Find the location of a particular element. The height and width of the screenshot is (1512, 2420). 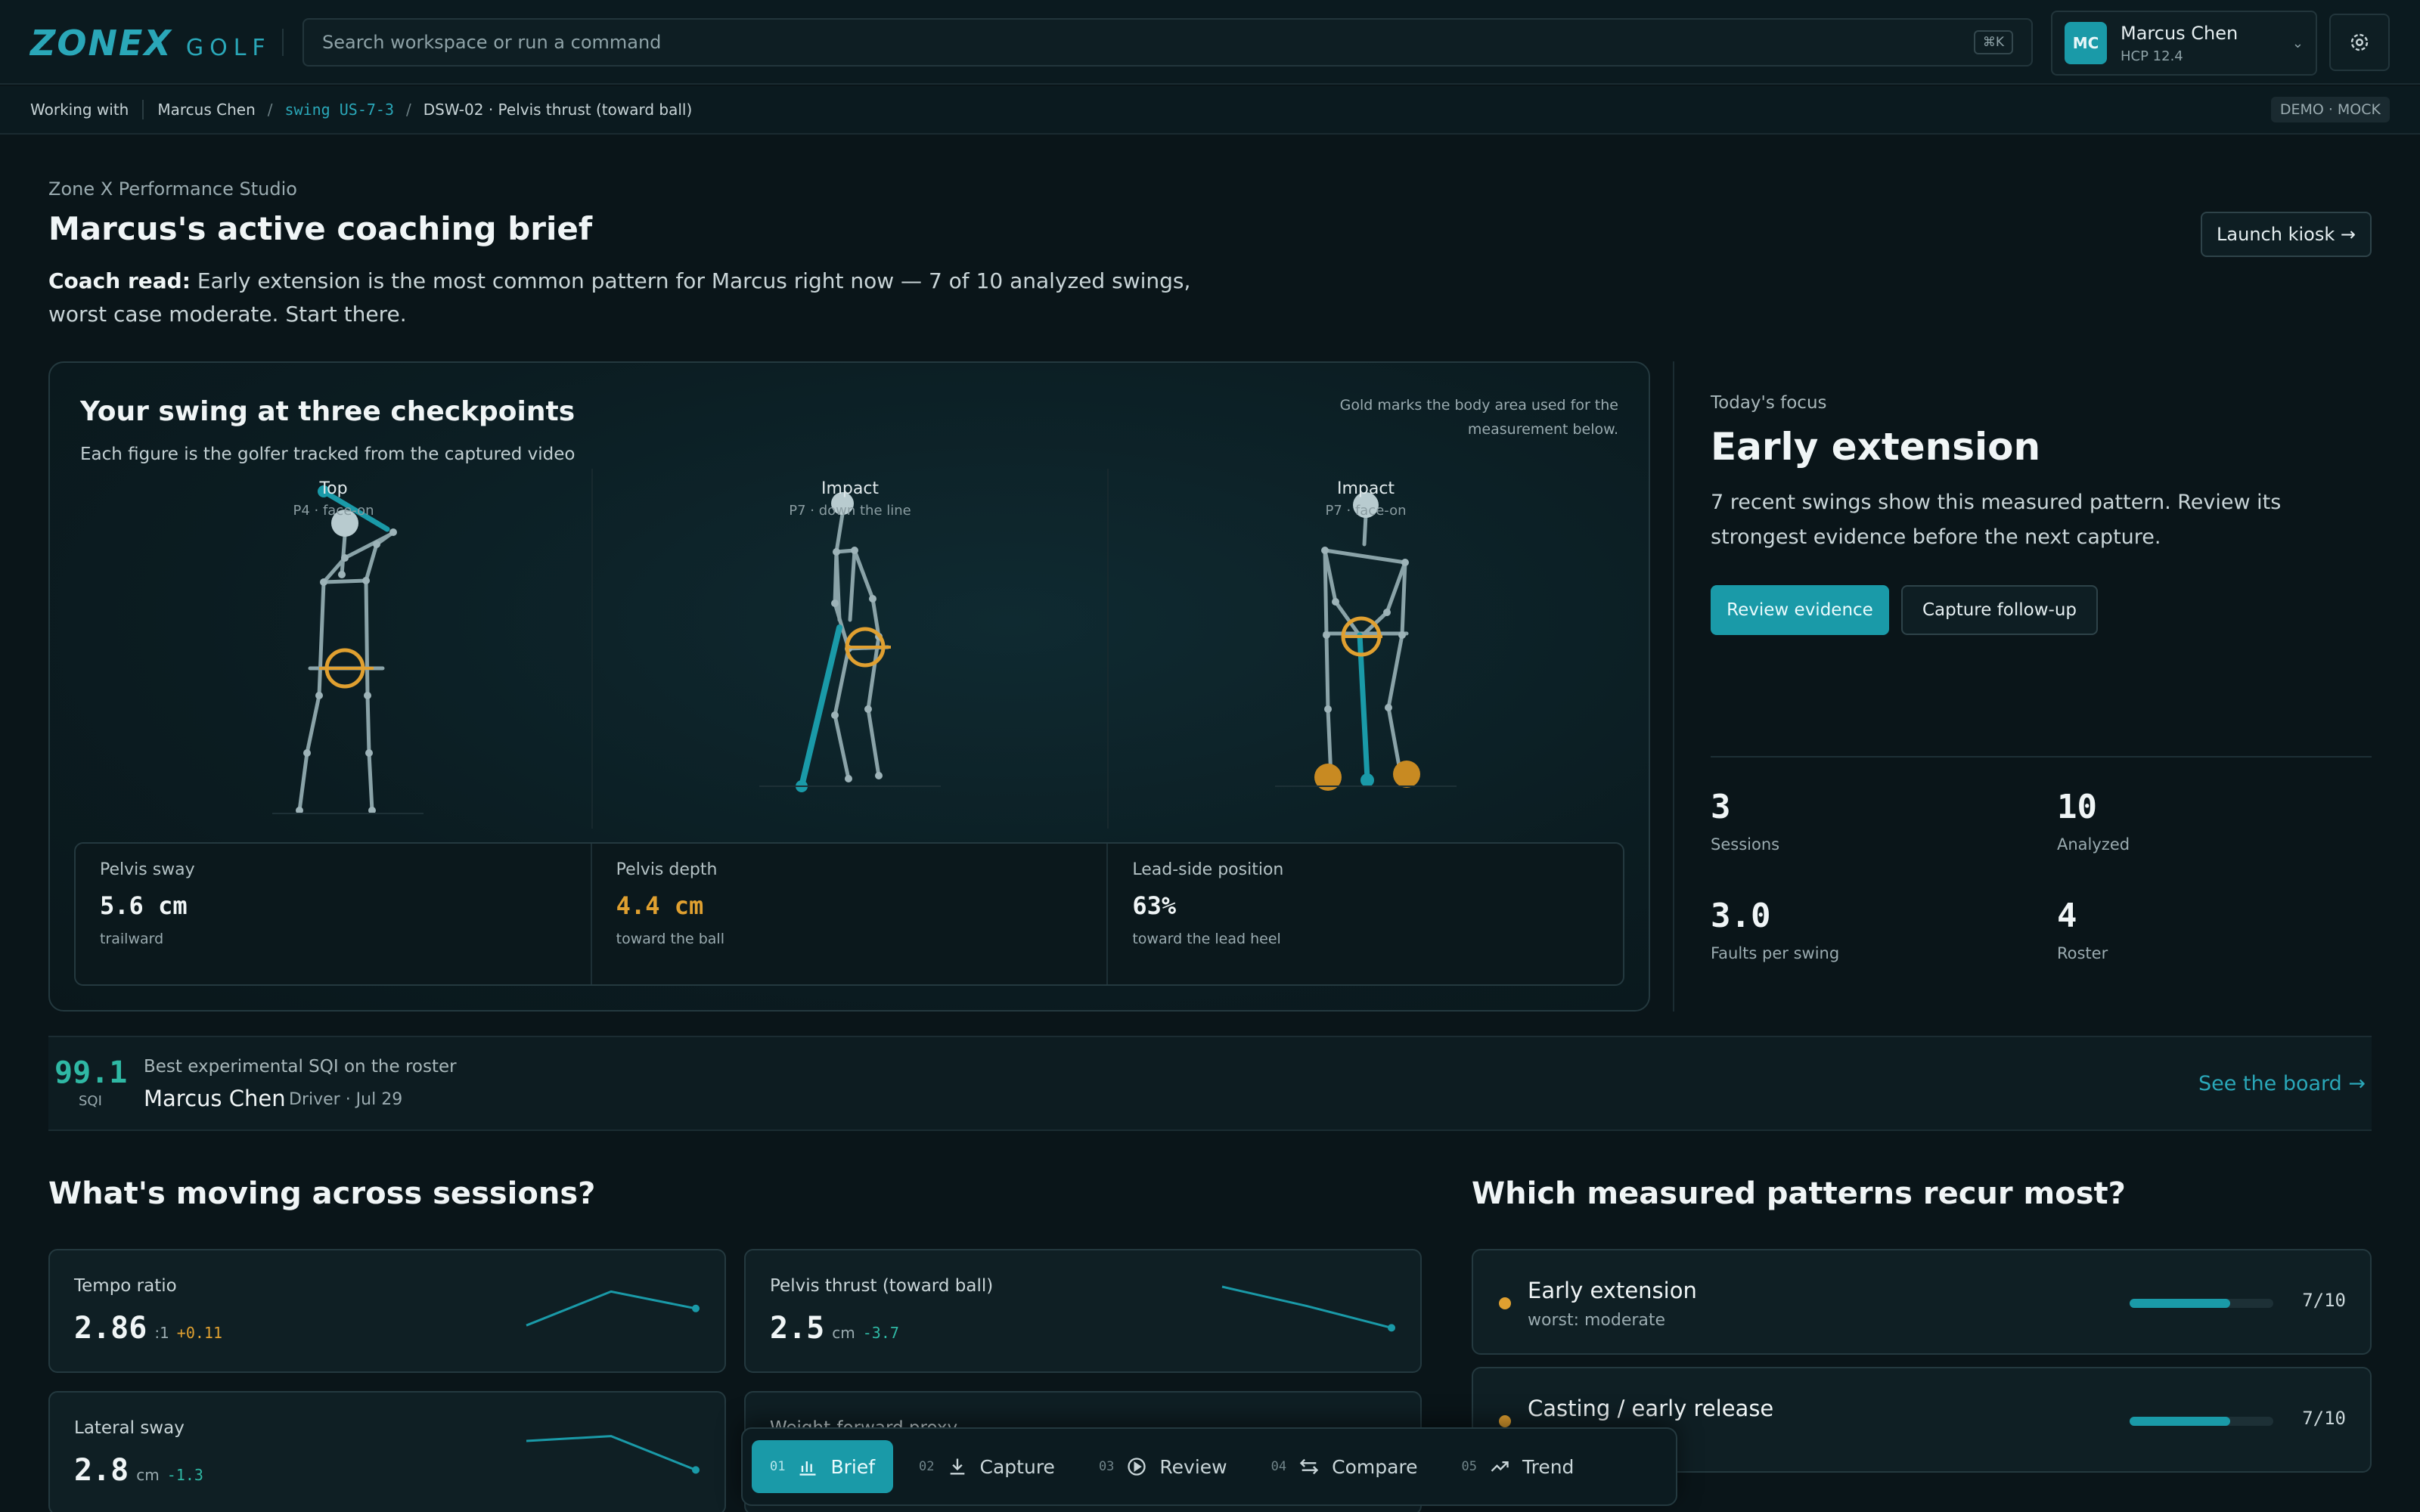

figure-impact-down-the-line: Impact P7 · down the line is located at coordinates (849, 649).